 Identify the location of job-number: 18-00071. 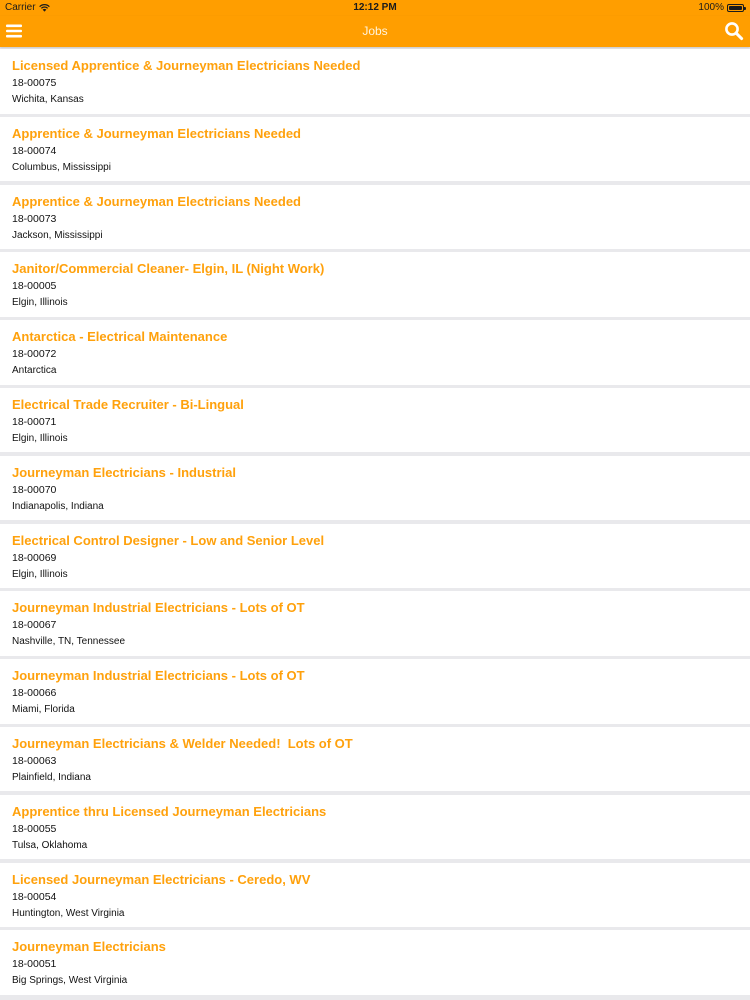
(34, 421).